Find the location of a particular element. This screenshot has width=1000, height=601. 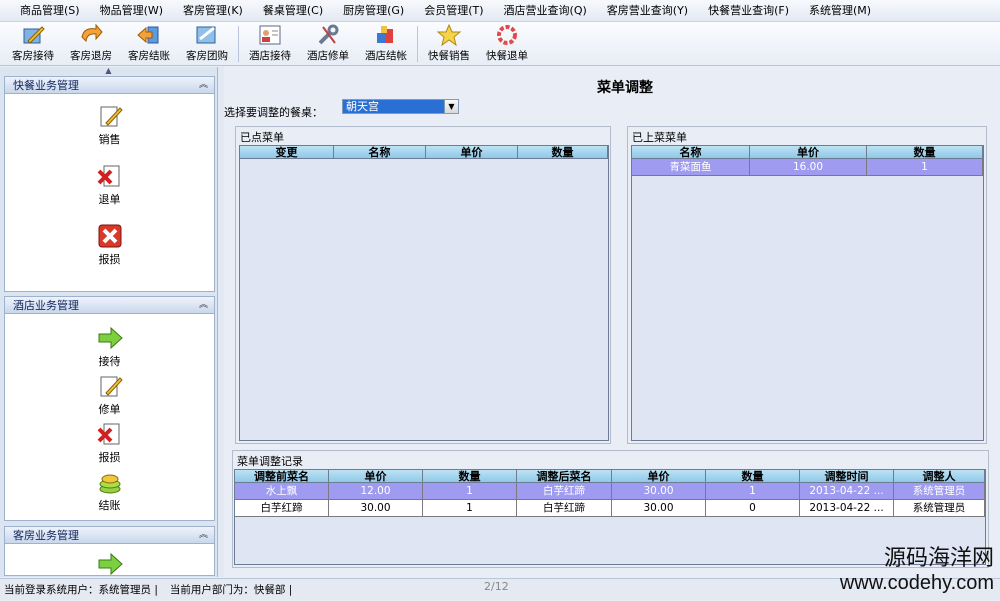

sidebar-item-reception: 接待 is located at coordinates (109, 347).